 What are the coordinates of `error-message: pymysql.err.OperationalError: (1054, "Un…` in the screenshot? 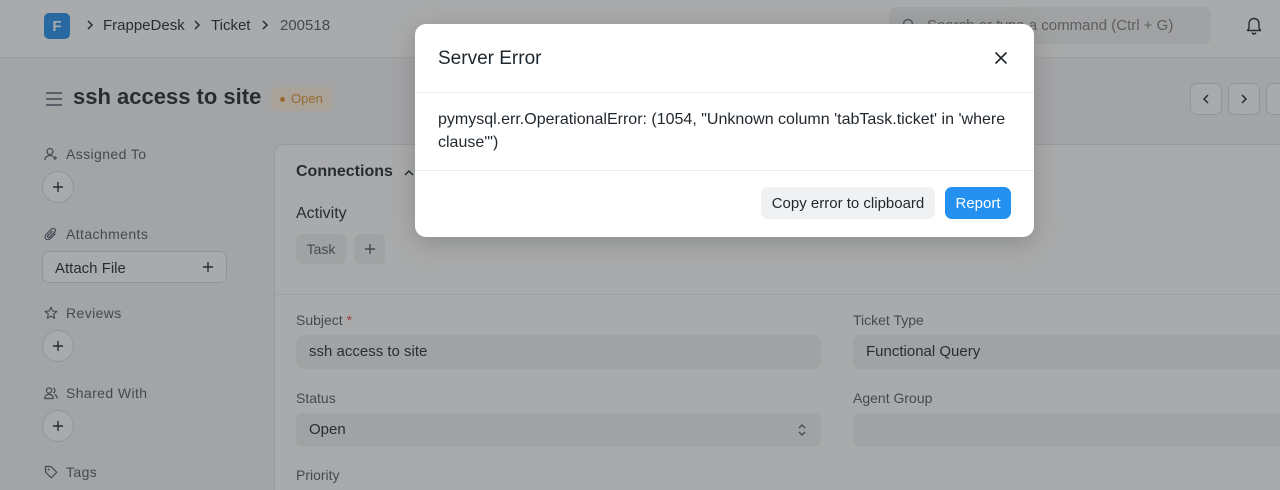 It's located at (722, 131).